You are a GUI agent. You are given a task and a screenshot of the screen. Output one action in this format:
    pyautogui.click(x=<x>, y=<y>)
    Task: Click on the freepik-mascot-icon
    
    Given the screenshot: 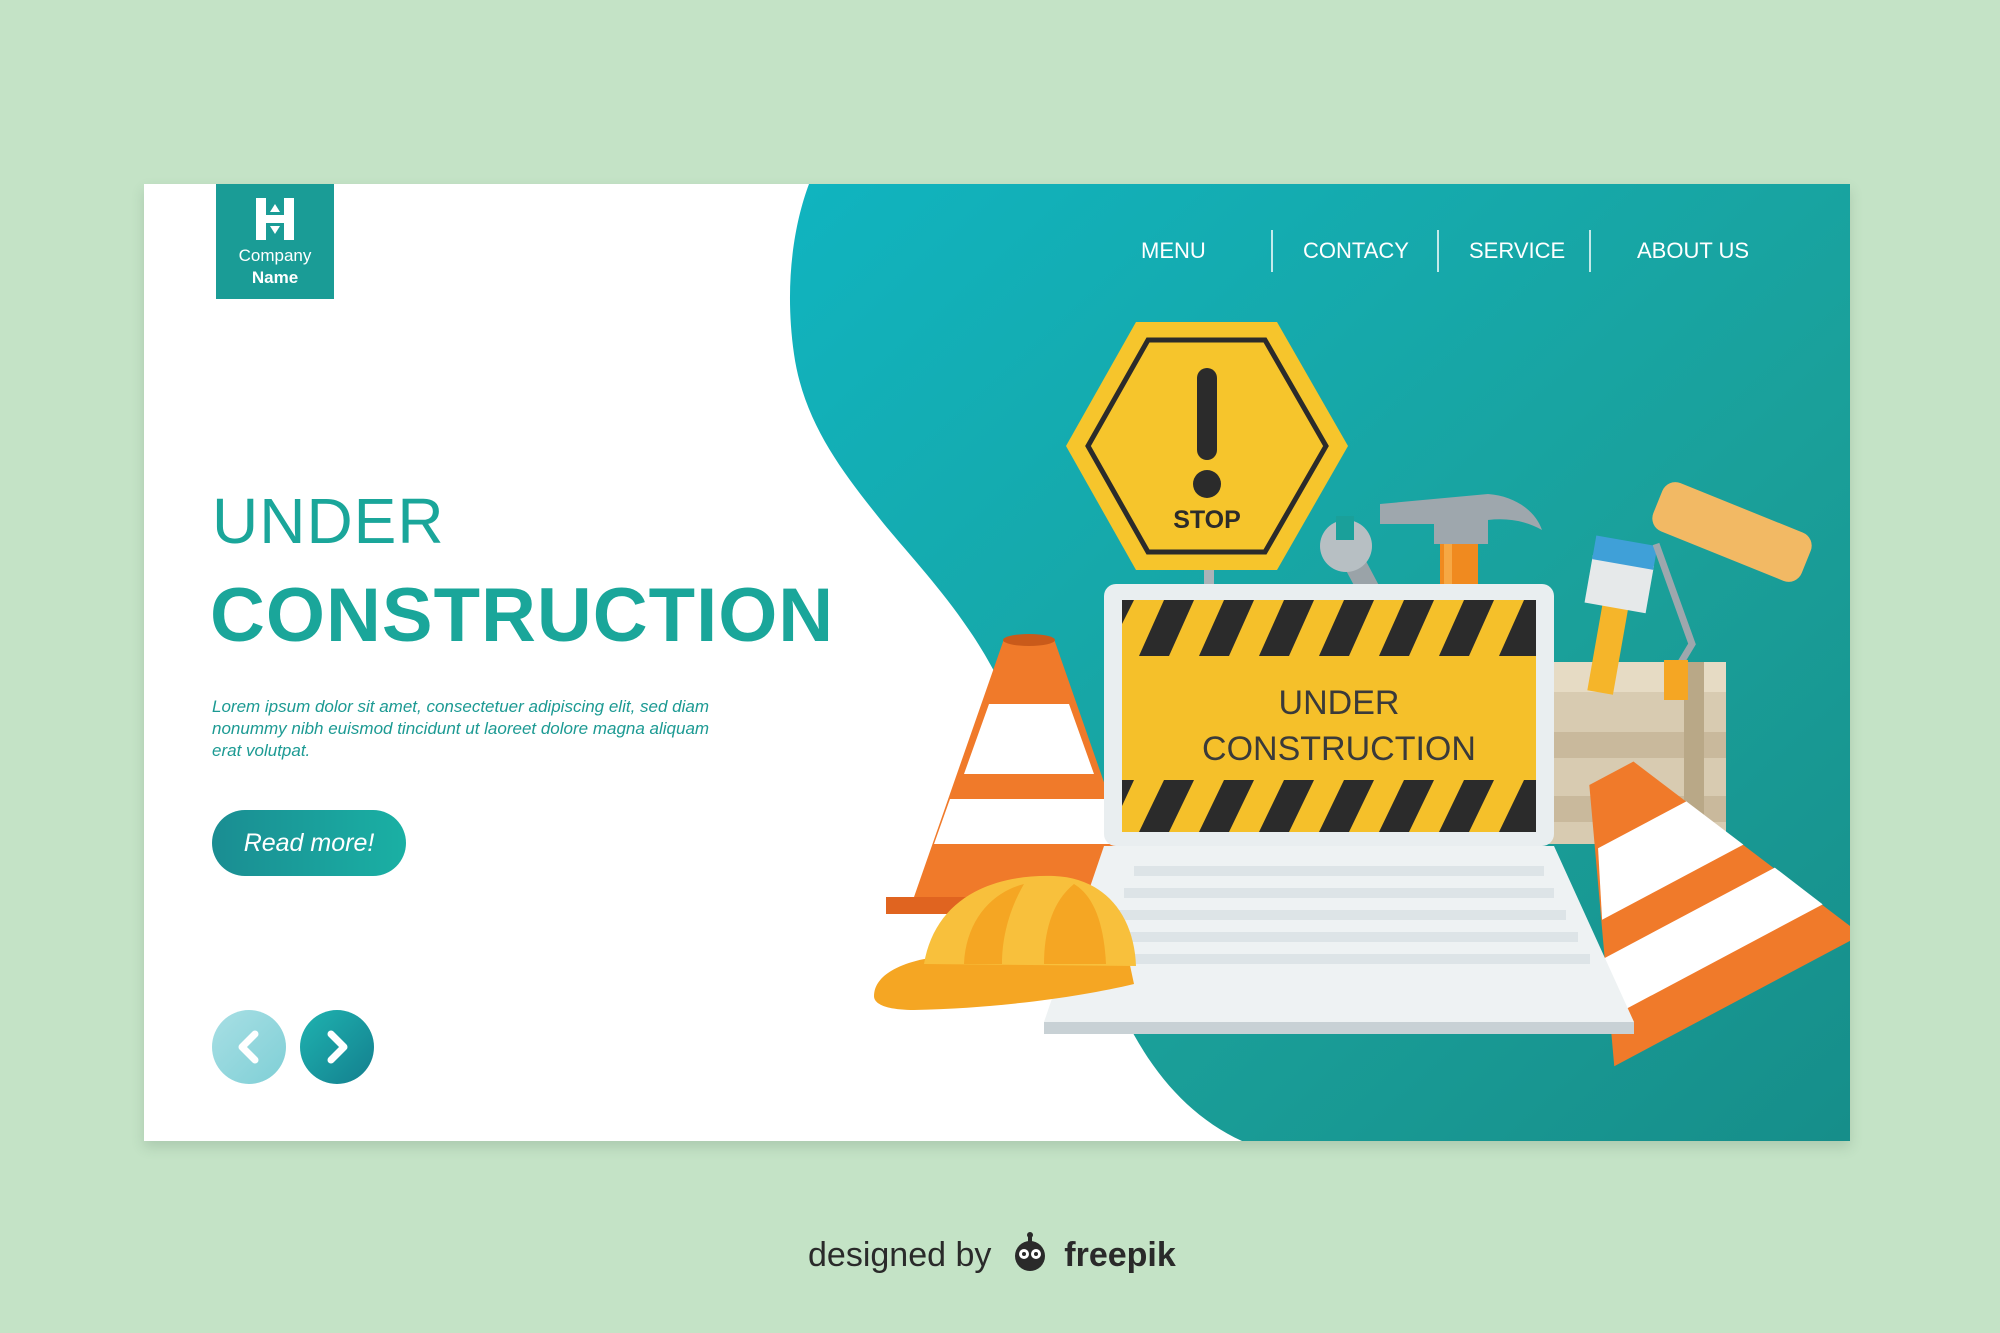 What is the action you would take?
    pyautogui.click(x=1029, y=1251)
    